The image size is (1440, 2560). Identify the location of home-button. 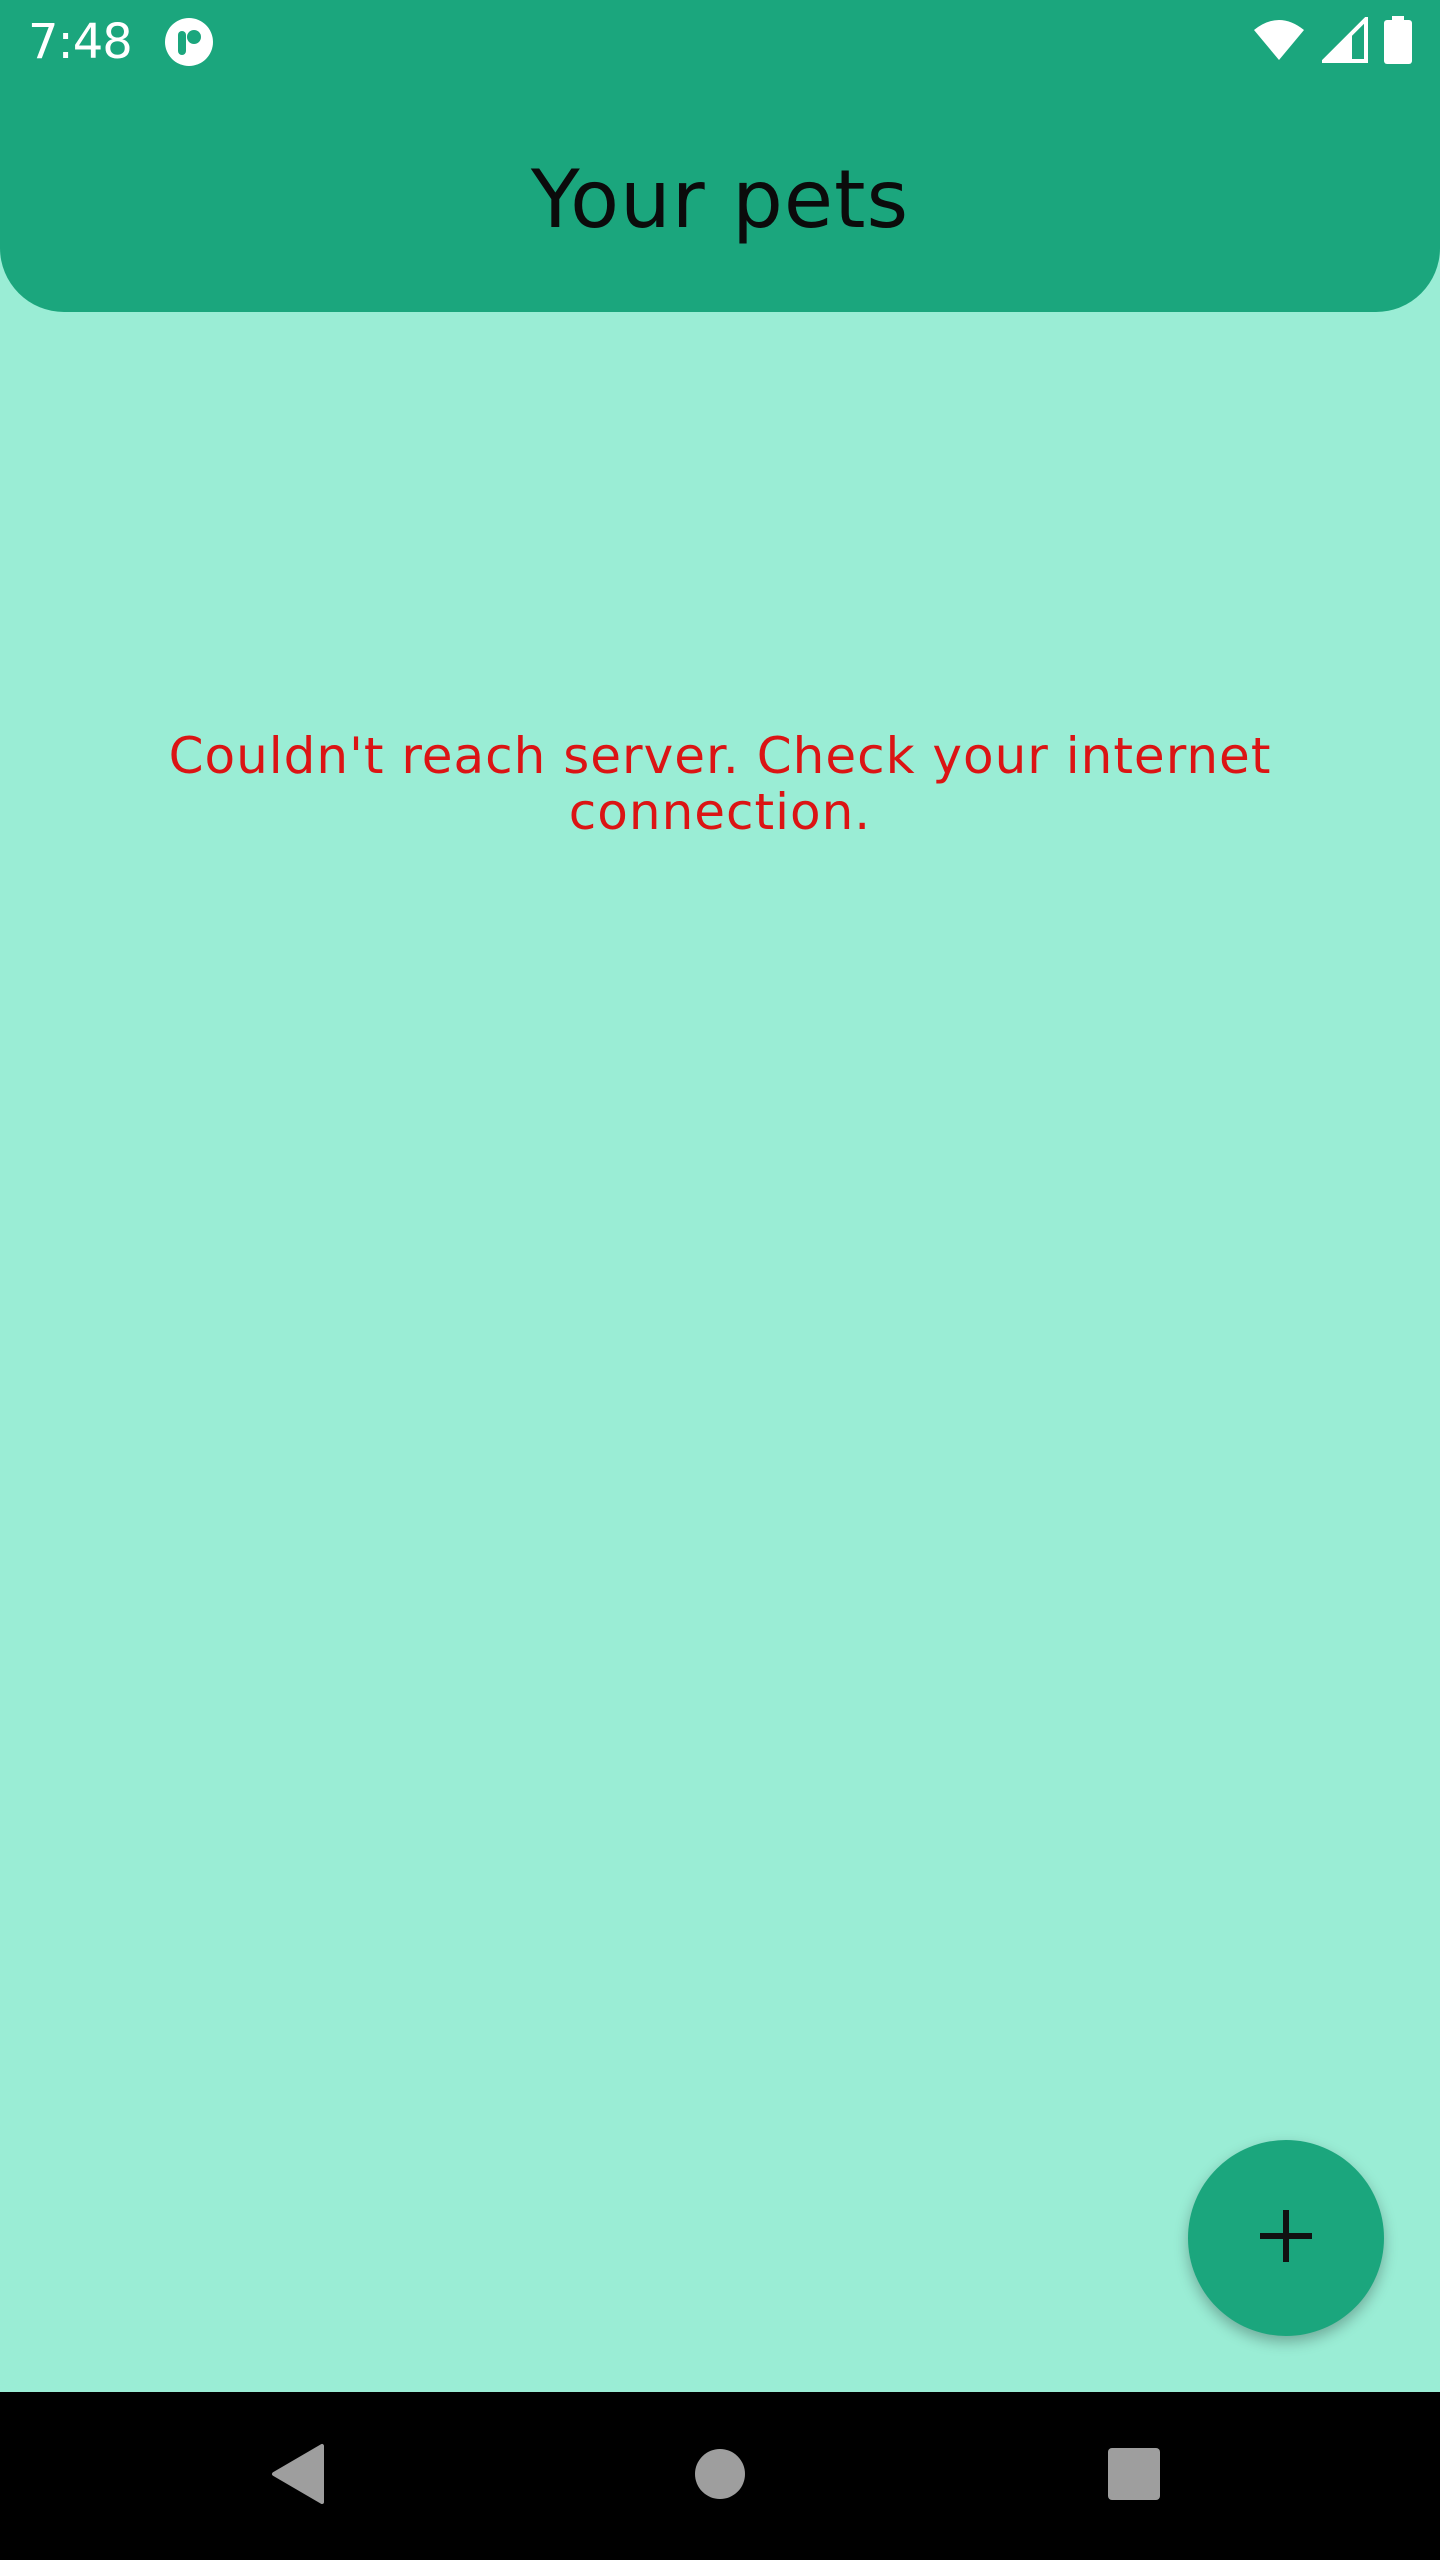
(720, 2476).